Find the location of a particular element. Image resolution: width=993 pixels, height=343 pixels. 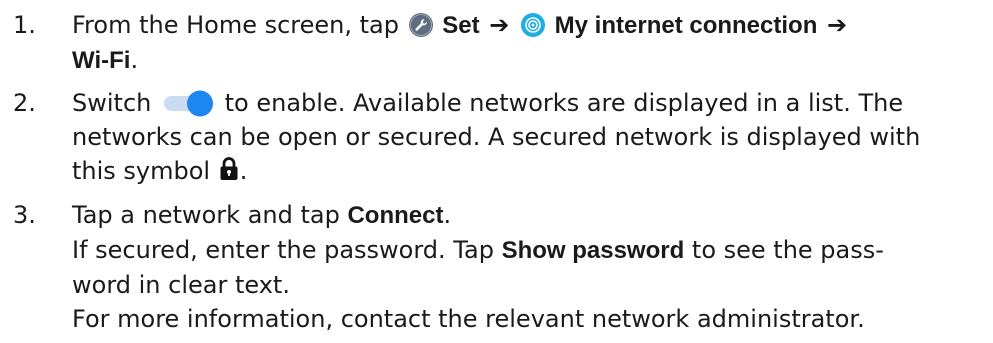

step-3-line-1: Tap a network and tap Connect. is located at coordinates (531, 215).